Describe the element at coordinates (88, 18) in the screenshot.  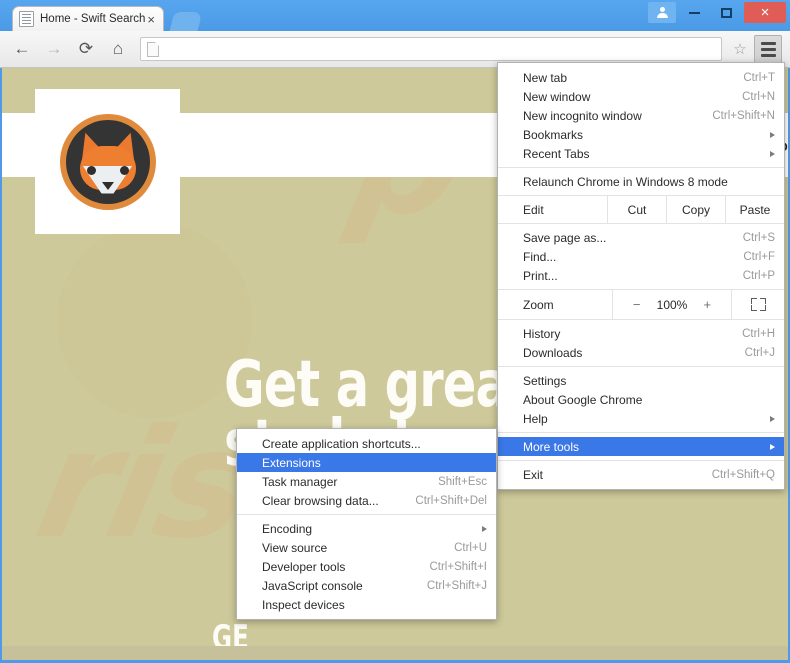
I see `tab-home-swift-search: Home - Swift Search ×` at that location.